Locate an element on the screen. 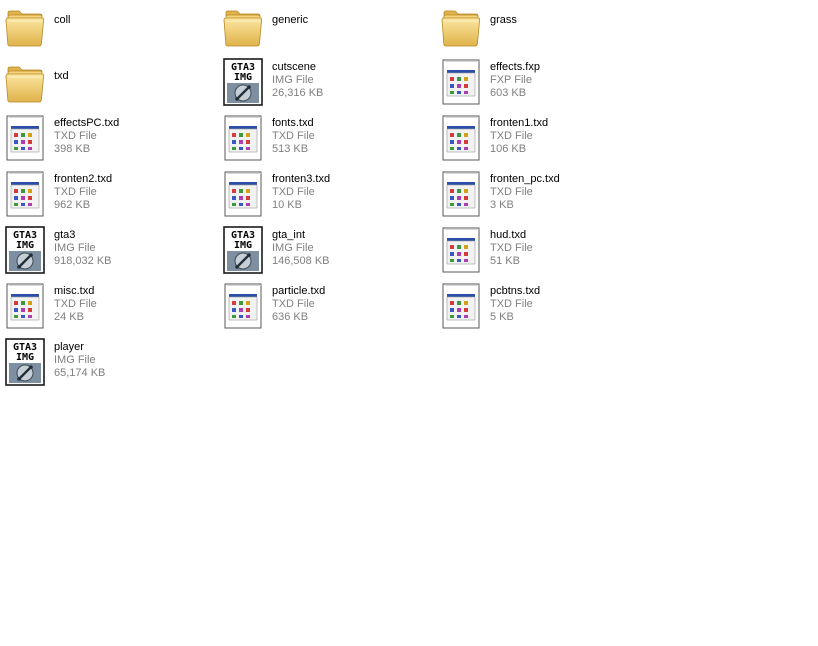 The width and height of the screenshot is (818, 646). file-name: player is located at coordinates (69, 347).